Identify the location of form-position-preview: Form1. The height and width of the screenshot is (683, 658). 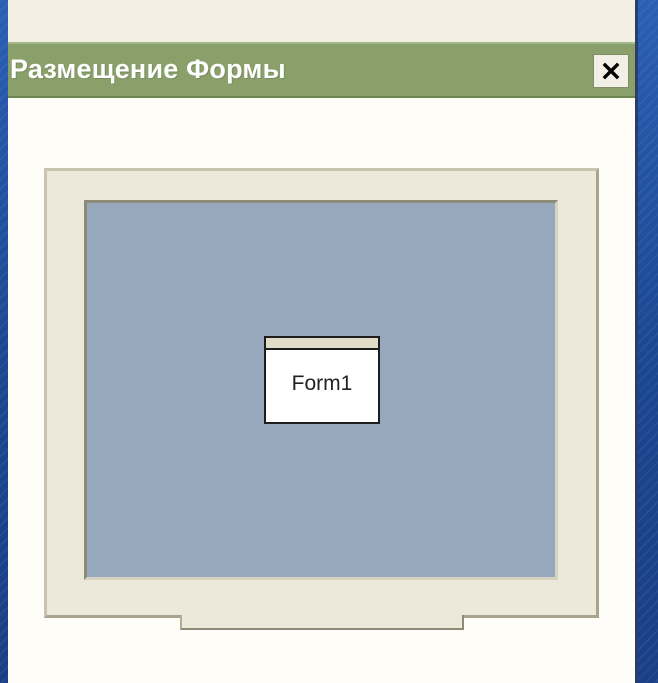
(322, 380).